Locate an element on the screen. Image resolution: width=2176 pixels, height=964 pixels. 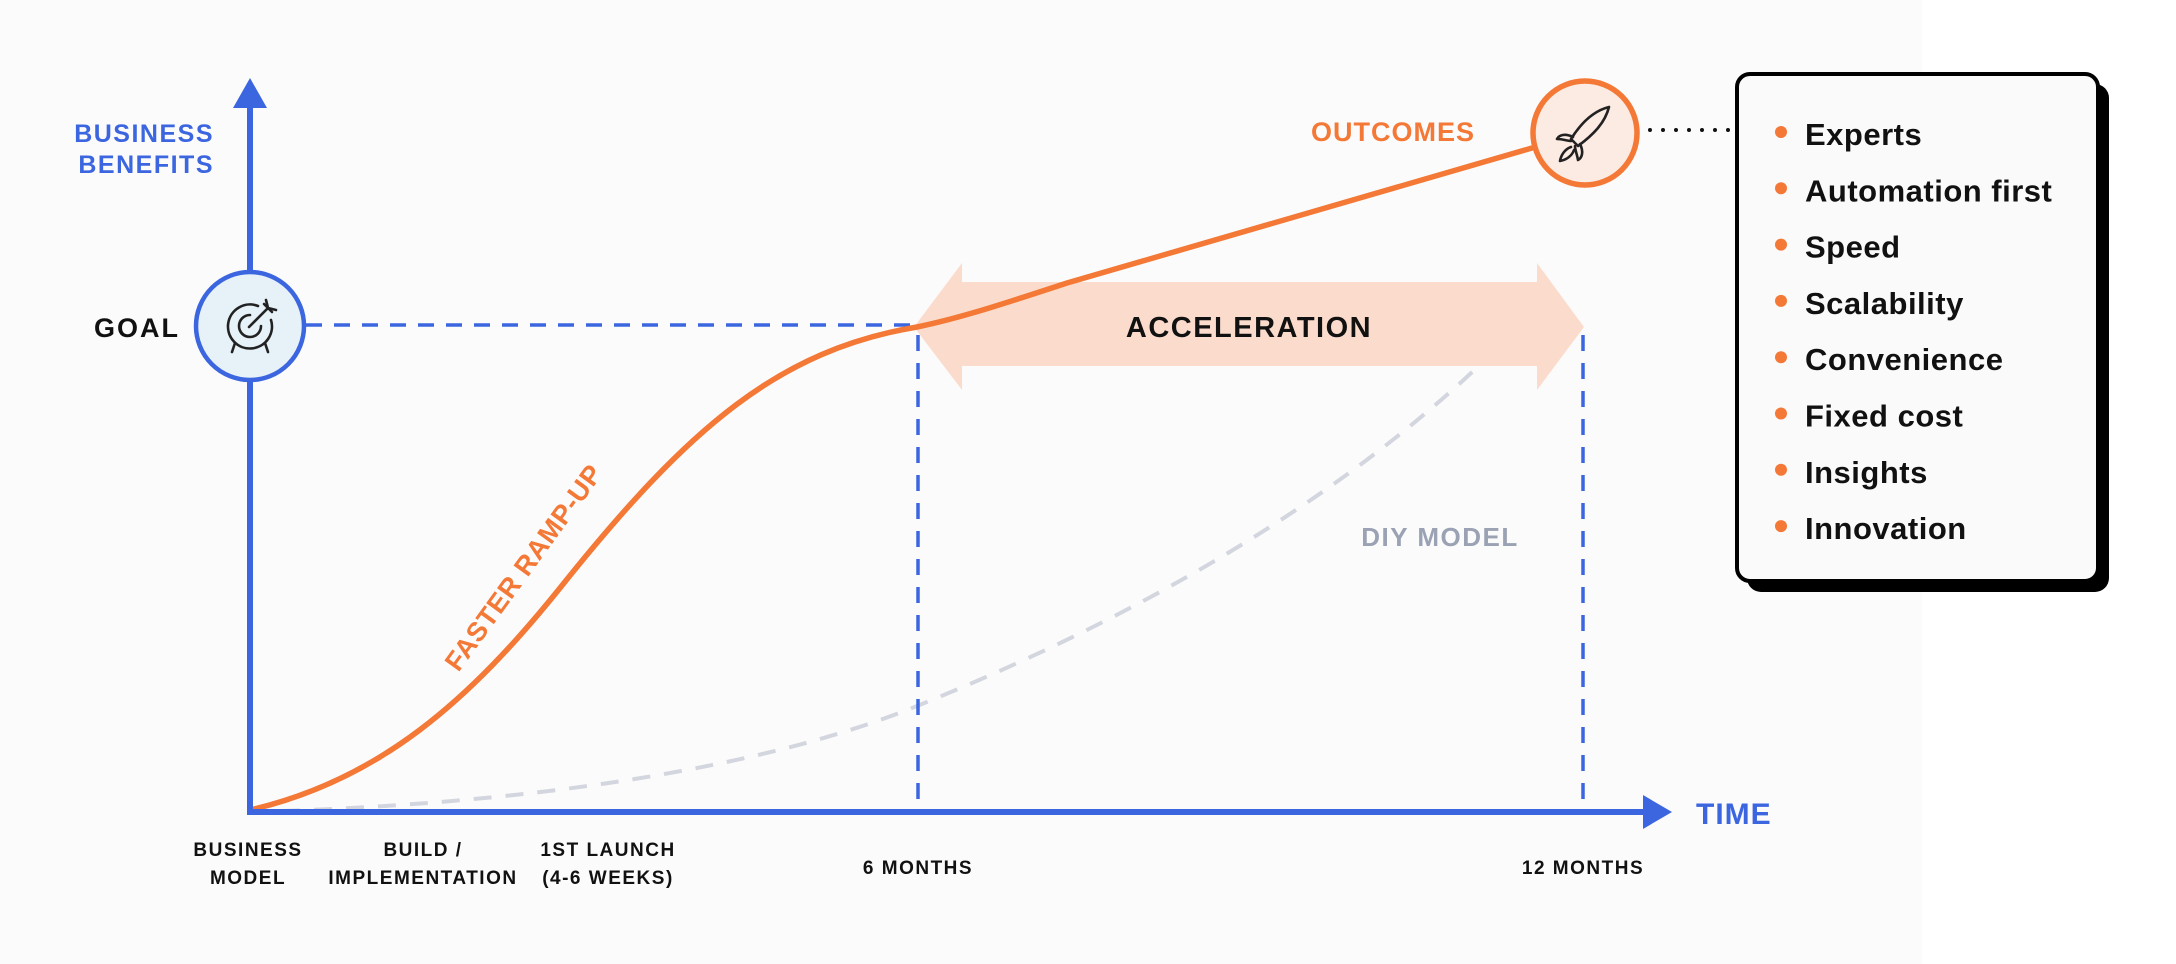
x-axis-label: TIME is located at coordinates (1734, 814).